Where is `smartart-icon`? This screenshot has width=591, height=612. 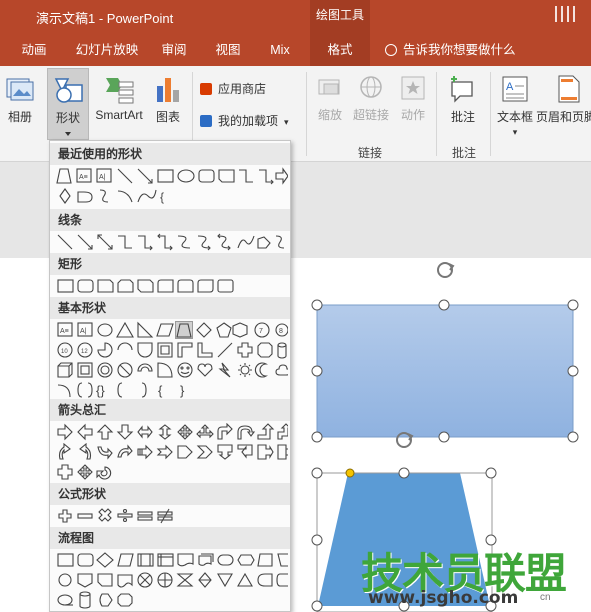 smartart-icon is located at coordinates (120, 91).